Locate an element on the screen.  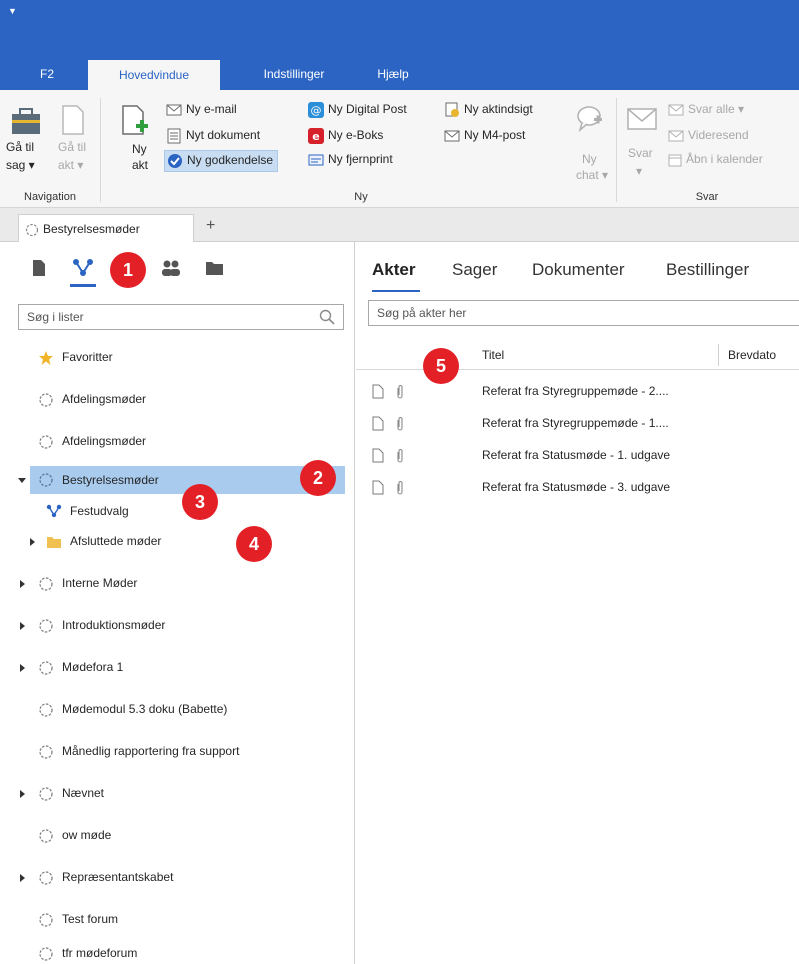
tree-item-modefora-1: Mødefora 1 is located at coordinates (177, 669).